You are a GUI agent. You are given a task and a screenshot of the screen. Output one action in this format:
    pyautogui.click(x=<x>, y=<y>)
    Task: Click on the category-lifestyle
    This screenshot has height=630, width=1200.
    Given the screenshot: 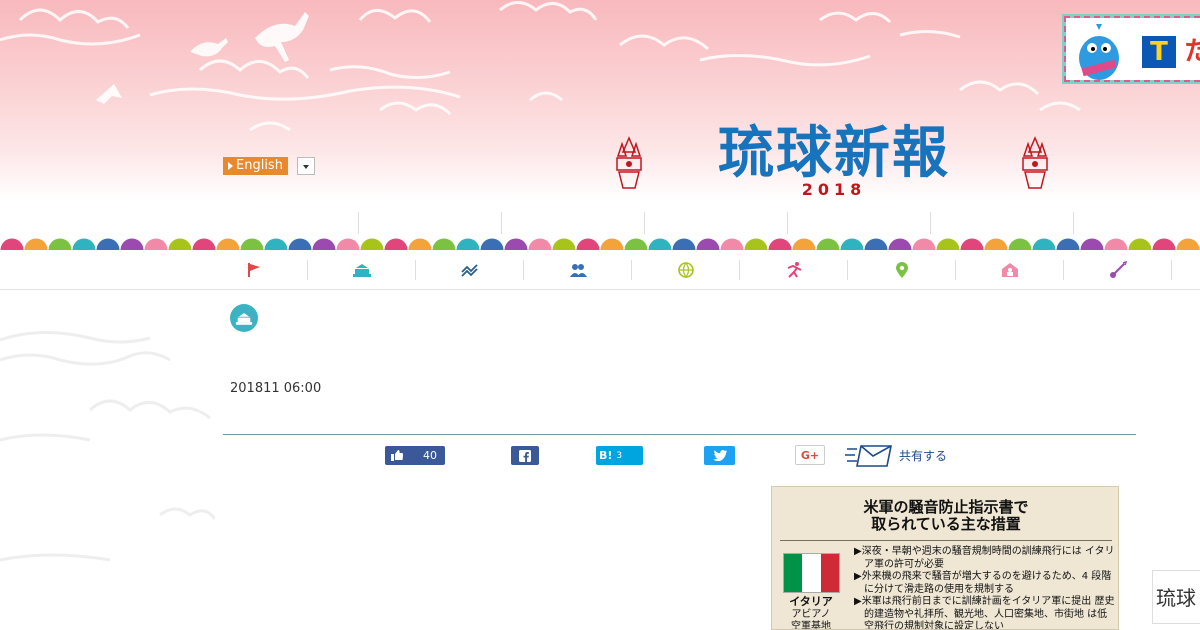 What is the action you would take?
    pyautogui.click(x=1010, y=270)
    